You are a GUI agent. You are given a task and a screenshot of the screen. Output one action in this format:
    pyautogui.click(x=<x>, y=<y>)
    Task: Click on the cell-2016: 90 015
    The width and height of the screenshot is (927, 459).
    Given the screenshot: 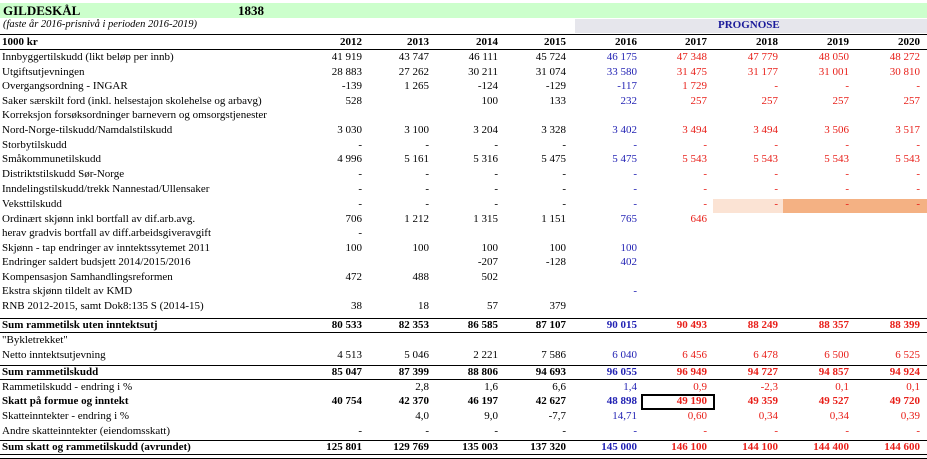 What is the action you would take?
    pyautogui.click(x=607, y=325)
    